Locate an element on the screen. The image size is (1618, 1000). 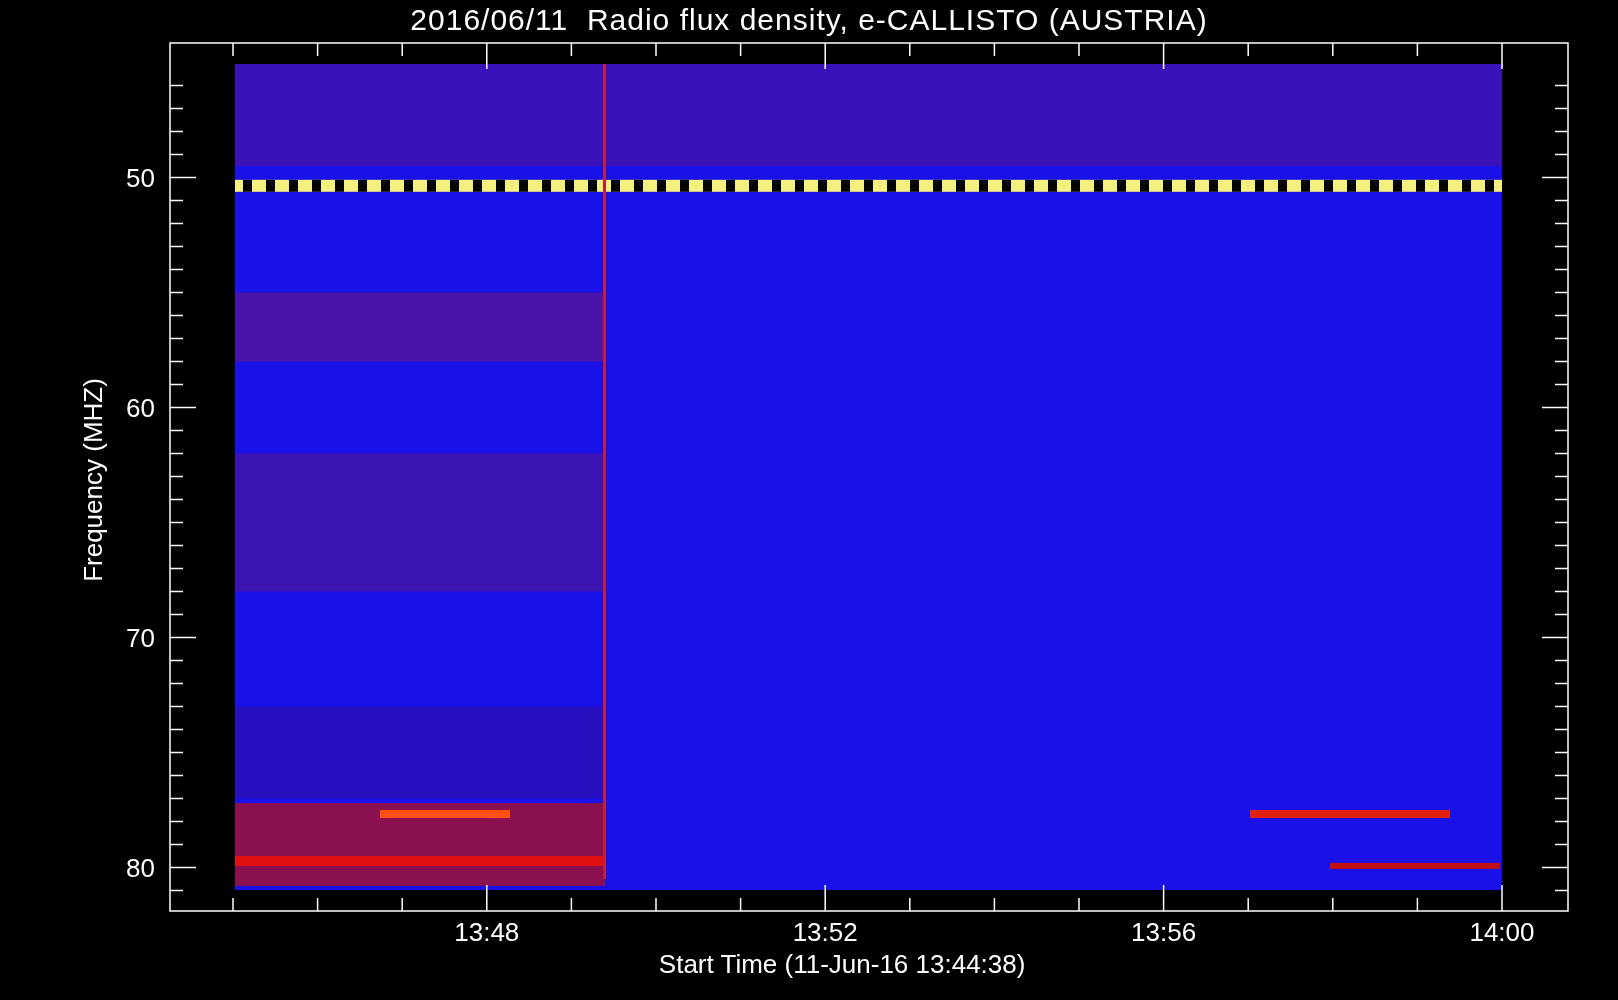
y-tick-label: 70 is located at coordinates (140, 637).